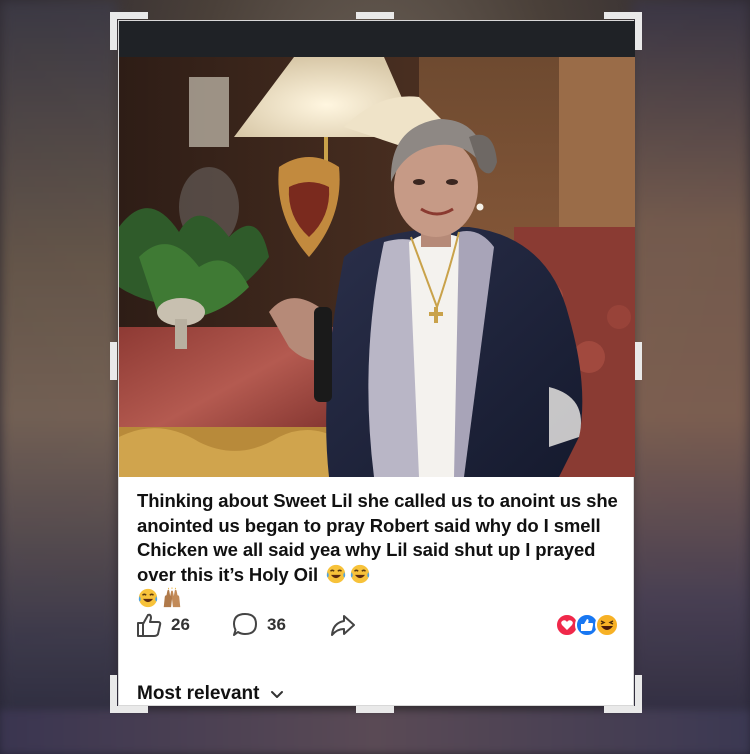  I want to click on crop-handle-bottom, so click(375, 709).